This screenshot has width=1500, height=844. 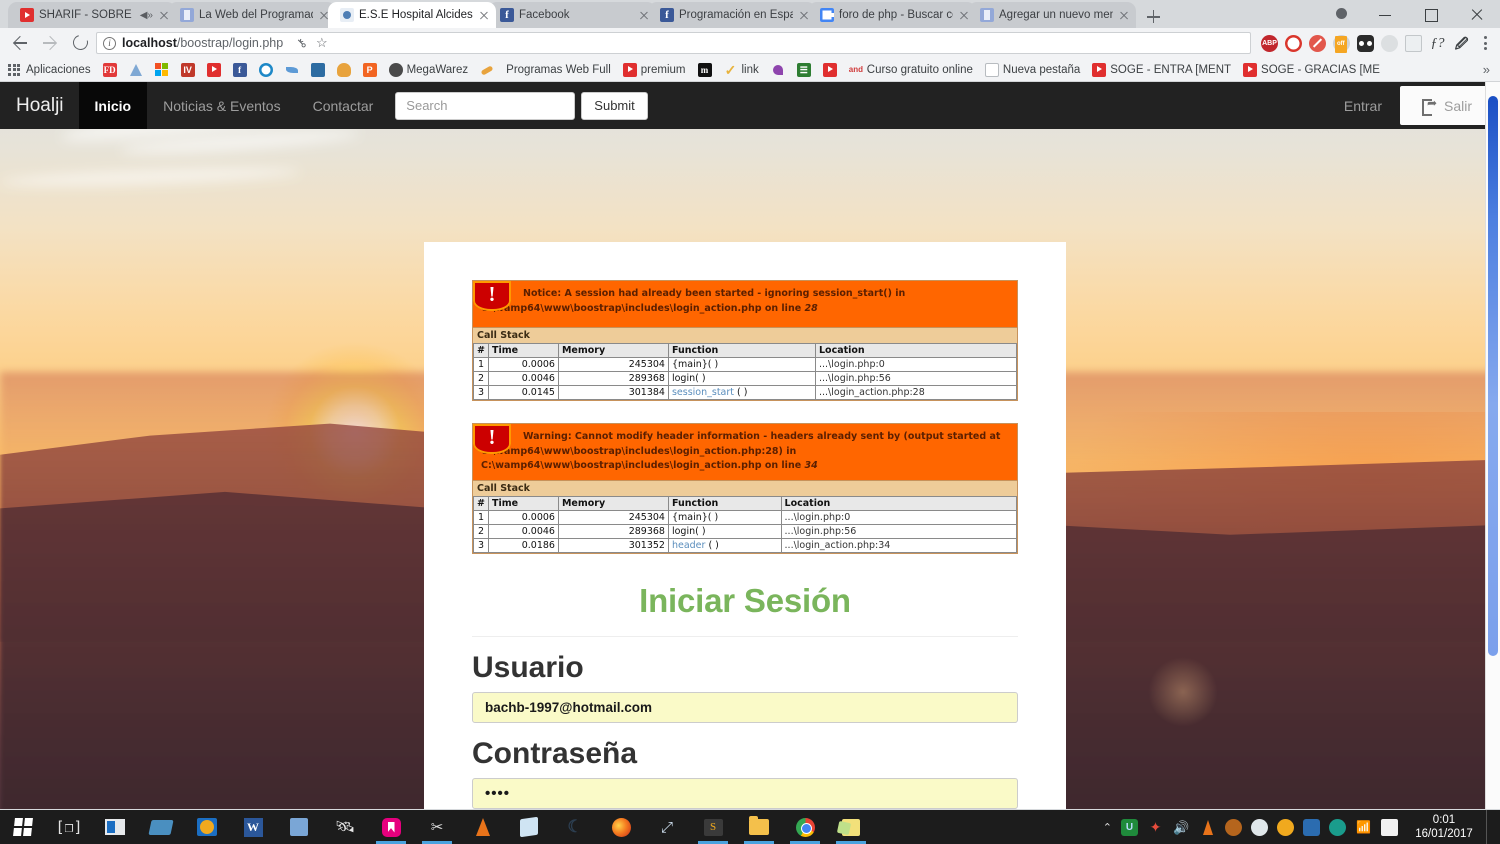 I want to click on bookmark-nueva-pestana: Nueva pestaña, so click(x=1032, y=70).